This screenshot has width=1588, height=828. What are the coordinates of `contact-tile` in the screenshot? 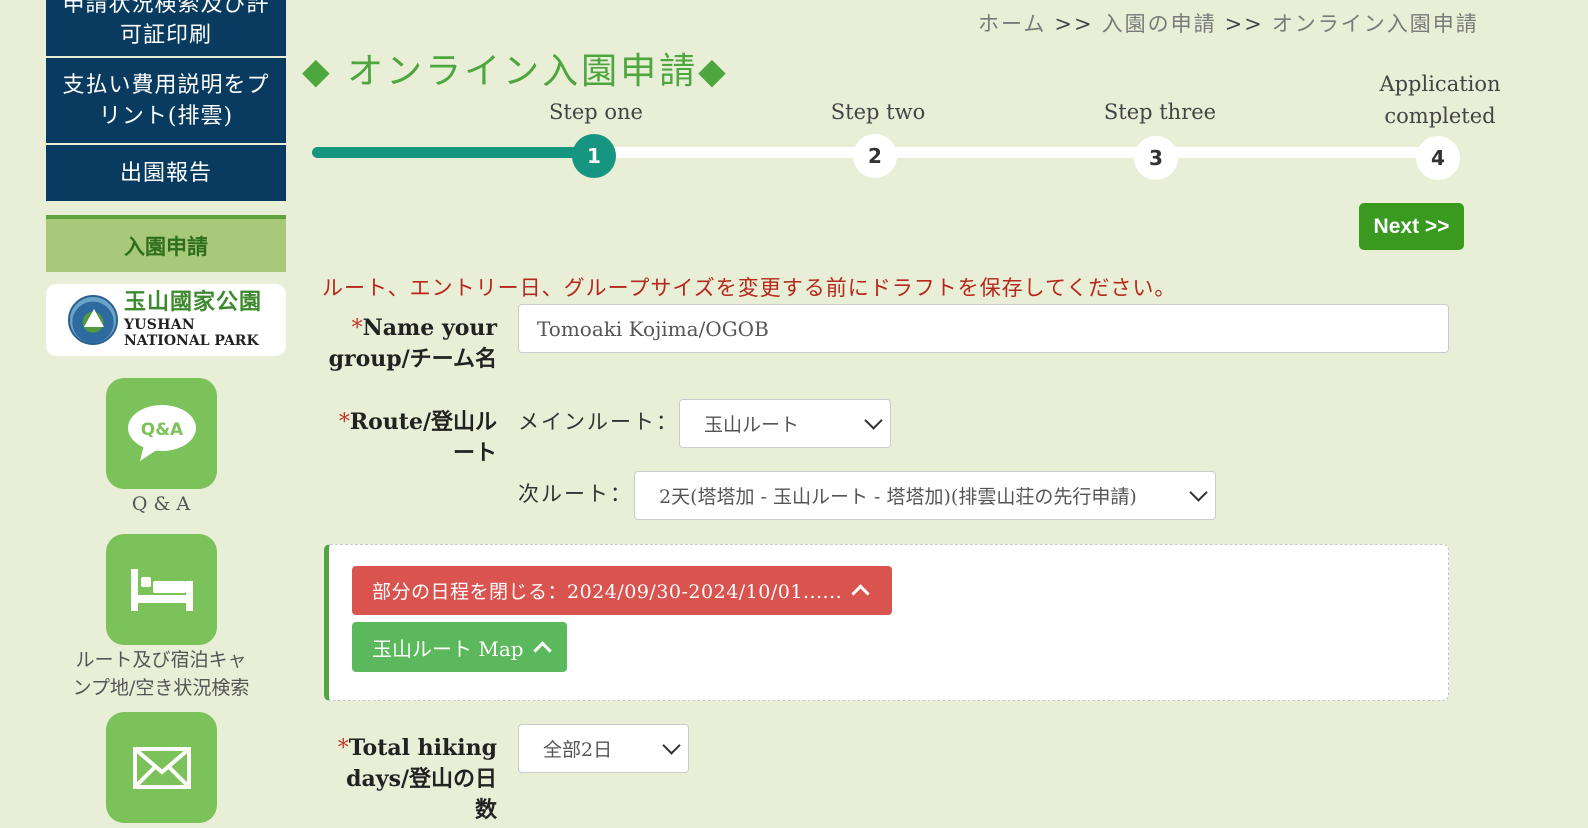 It's located at (161, 767).